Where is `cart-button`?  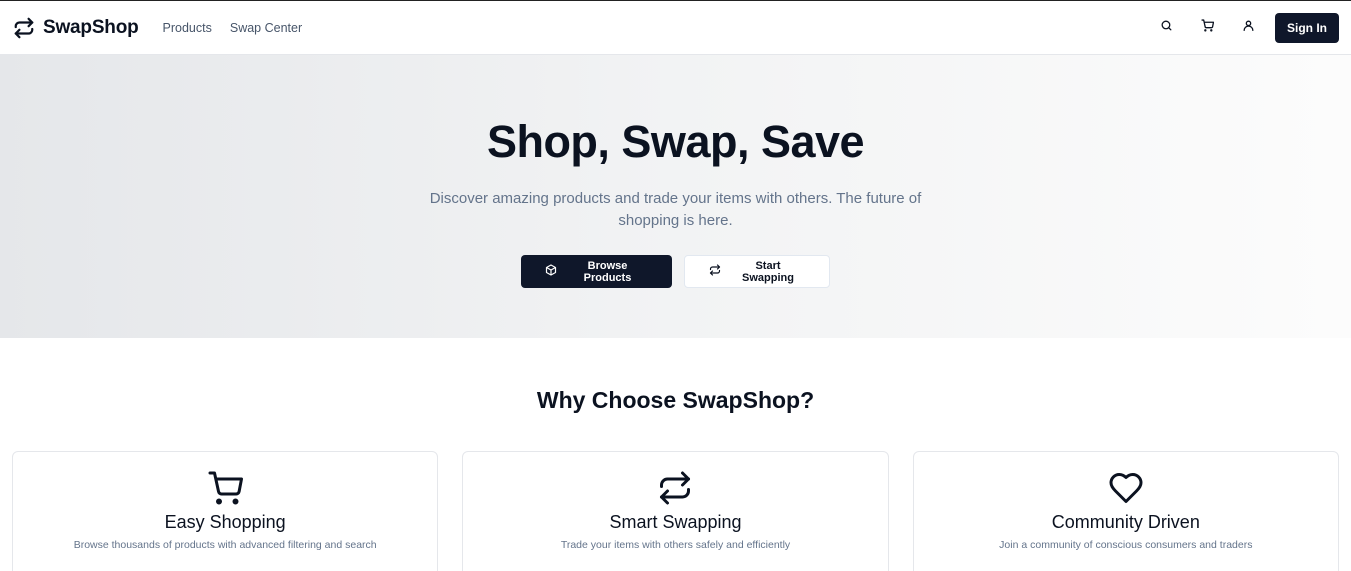 cart-button is located at coordinates (1207, 28).